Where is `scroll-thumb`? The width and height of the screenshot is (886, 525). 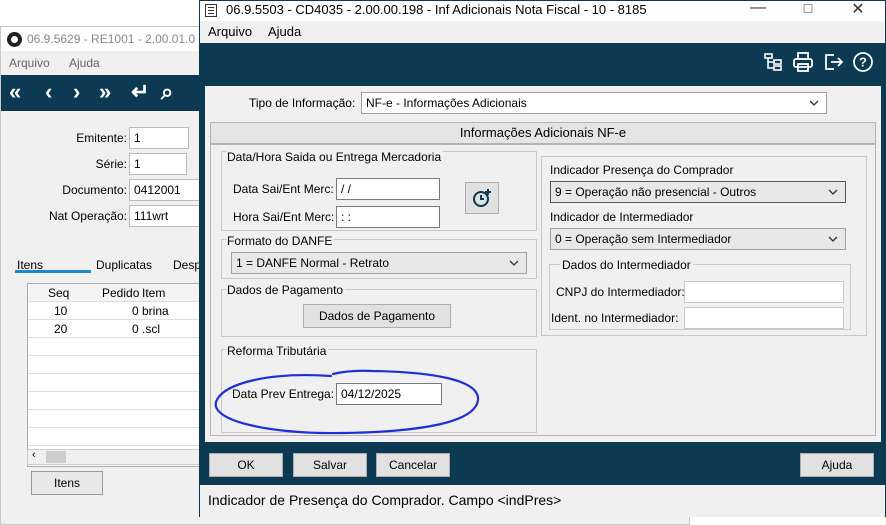 scroll-thumb is located at coordinates (56, 457).